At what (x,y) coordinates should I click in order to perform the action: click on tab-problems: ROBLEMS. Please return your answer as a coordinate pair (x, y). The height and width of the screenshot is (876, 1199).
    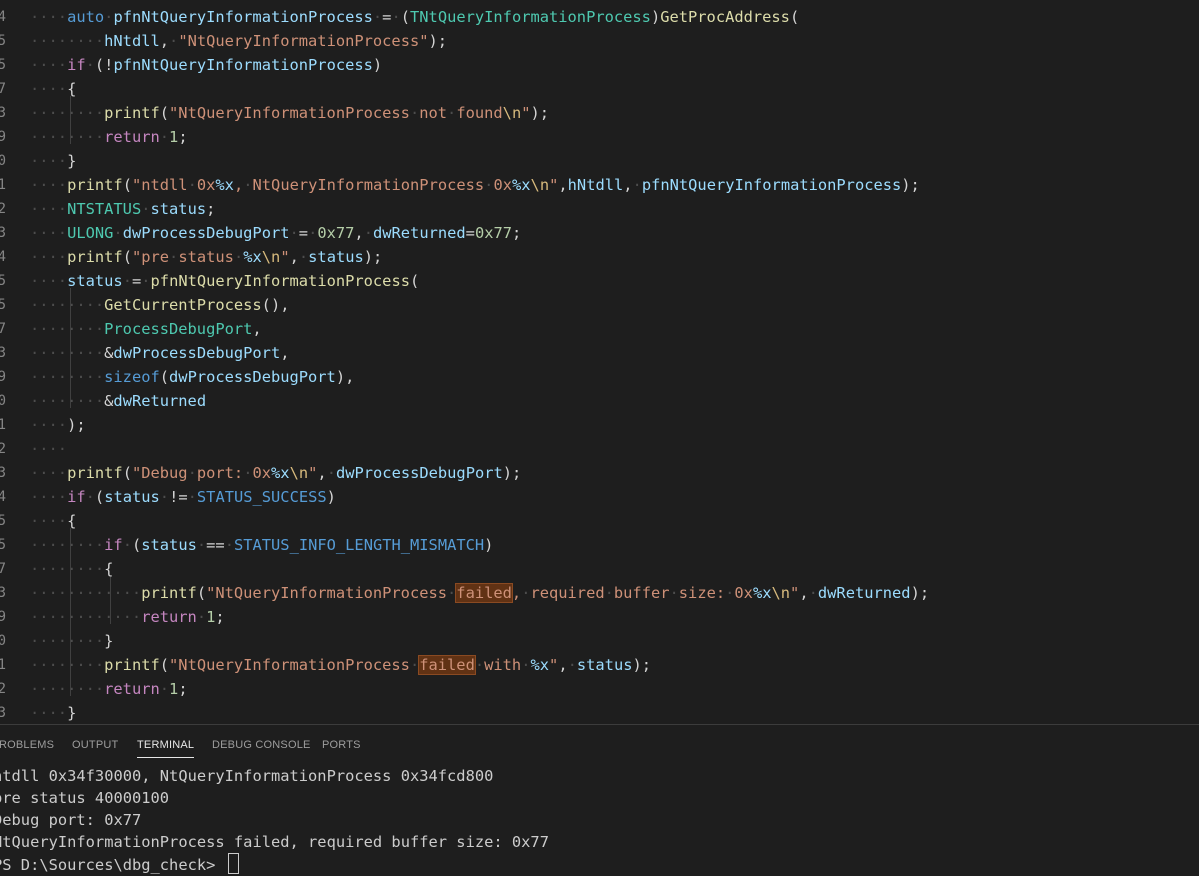
    Looking at the image, I should click on (27, 745).